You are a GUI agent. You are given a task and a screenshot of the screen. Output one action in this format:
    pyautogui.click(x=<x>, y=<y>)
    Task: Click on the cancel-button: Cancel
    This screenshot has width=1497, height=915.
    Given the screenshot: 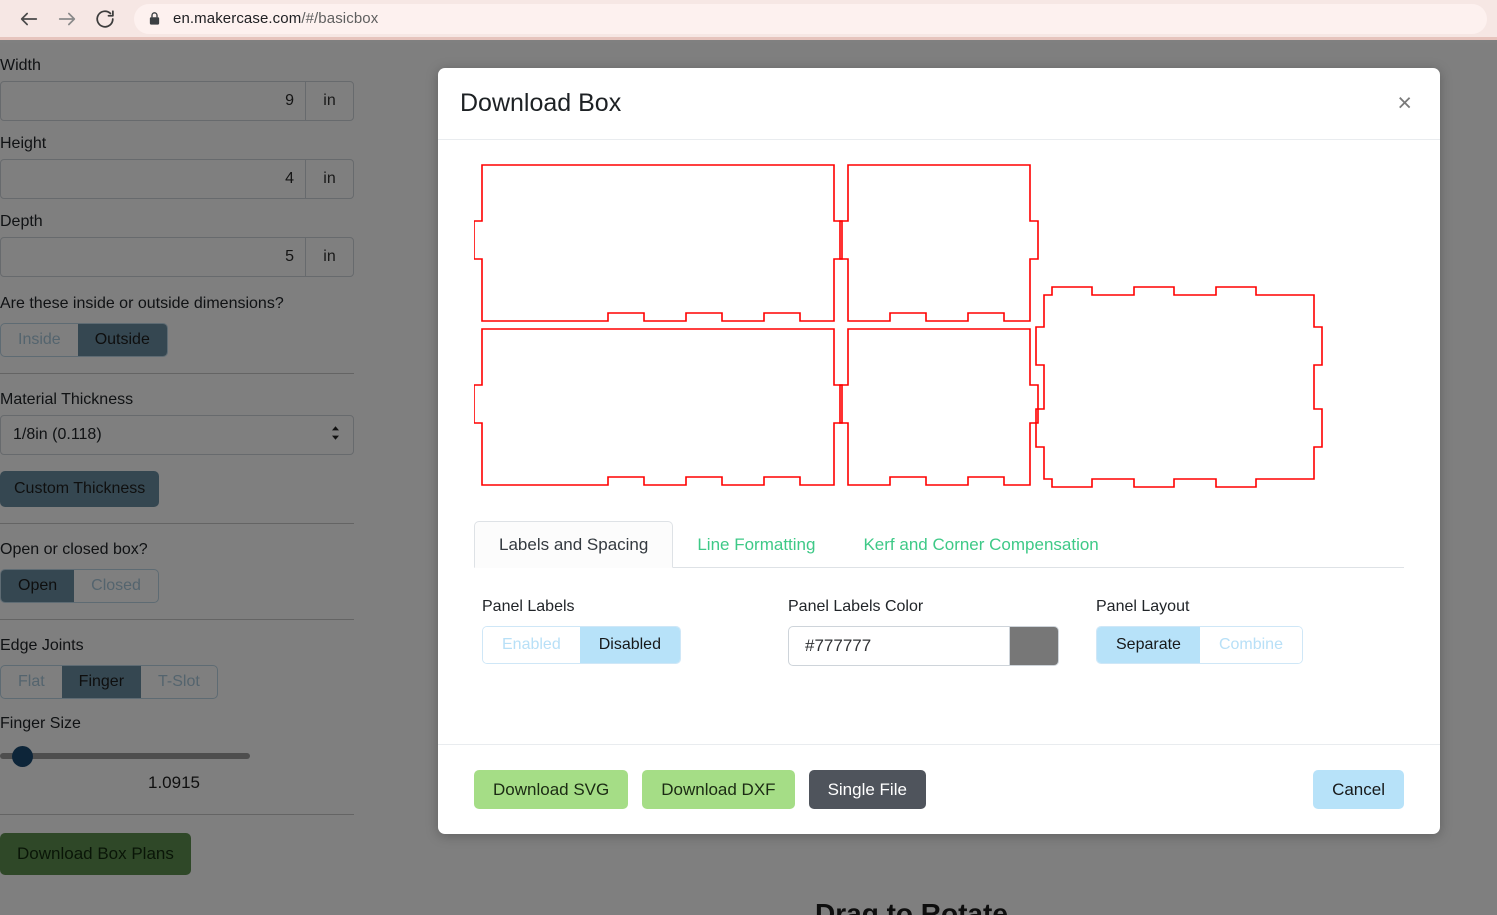 What is the action you would take?
    pyautogui.click(x=1358, y=789)
    